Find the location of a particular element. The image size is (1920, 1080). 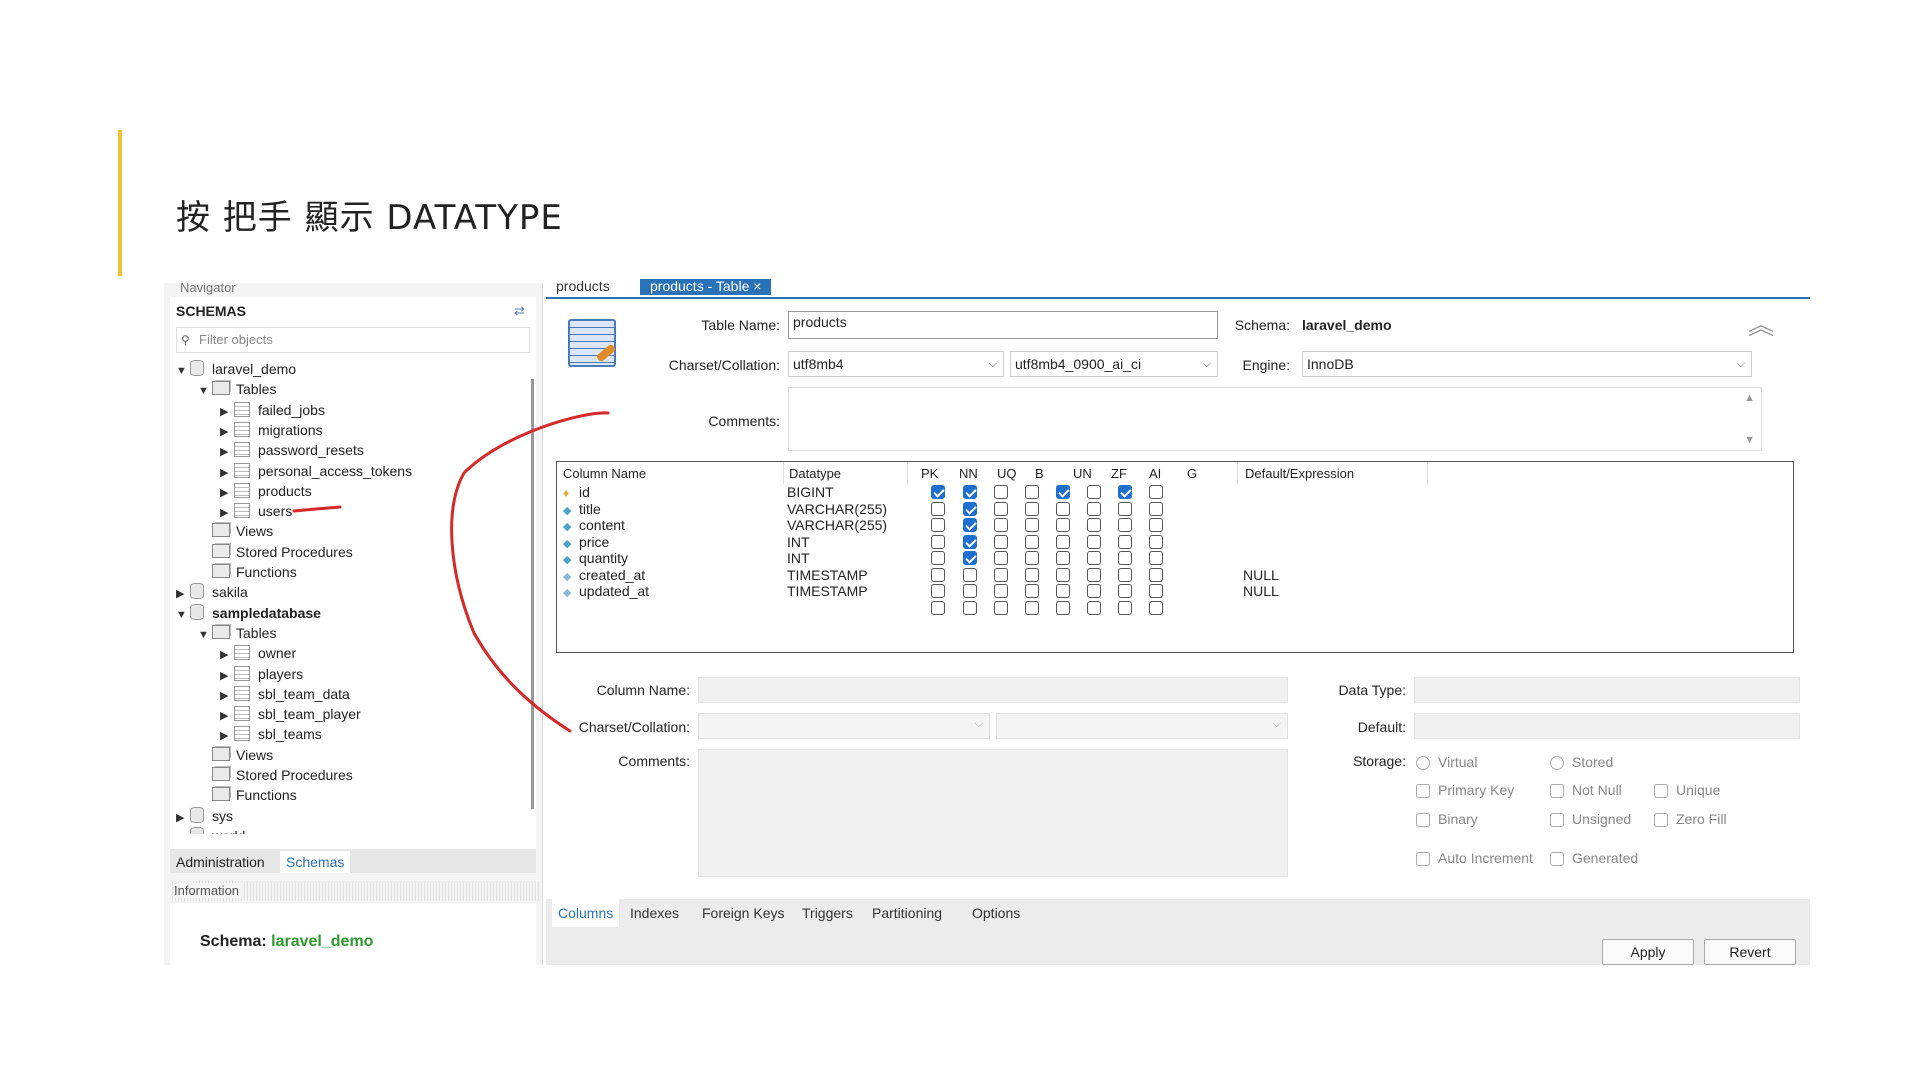

tree-item-users: ▶ users is located at coordinates (256, 511).